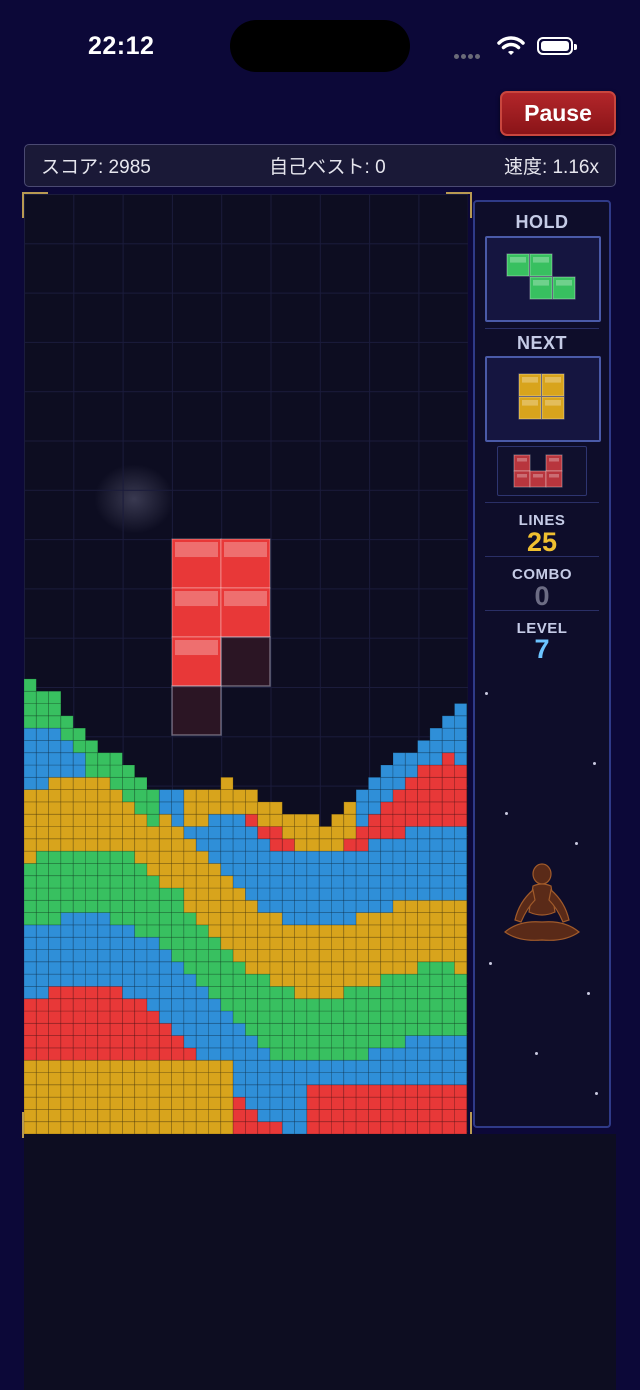 This screenshot has width=640, height=1390. Describe the element at coordinates (542, 222) in the screenshot. I see `hold-label: HOLD` at that location.